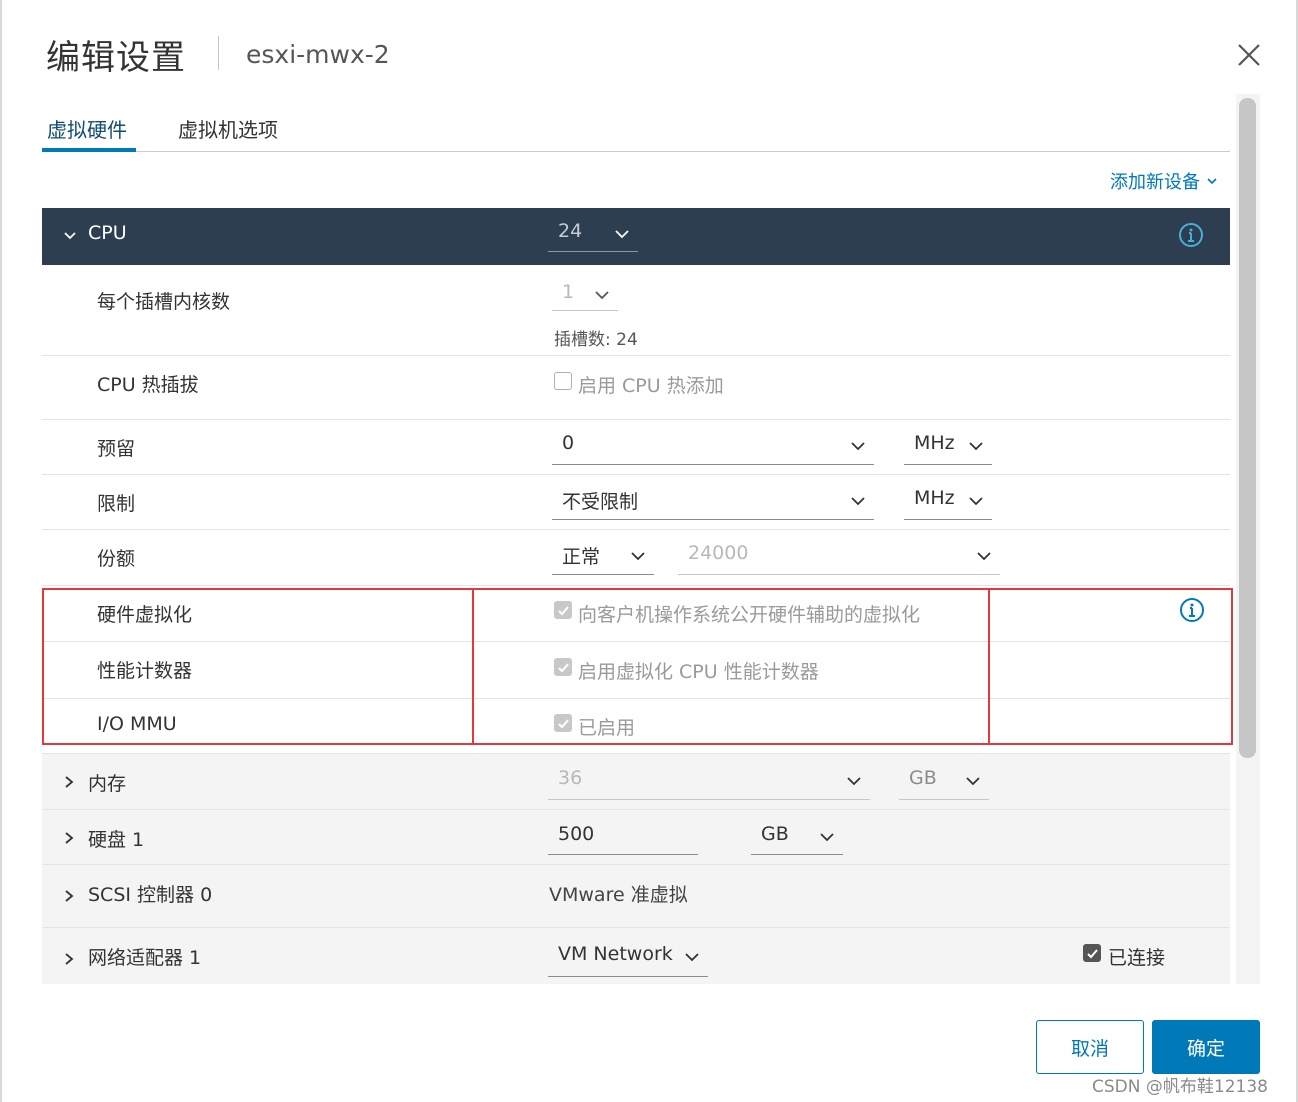 The image size is (1298, 1102). What do you see at coordinates (596, 340) in the screenshot?
I see `sockets-count: 插槽数: 24` at bounding box center [596, 340].